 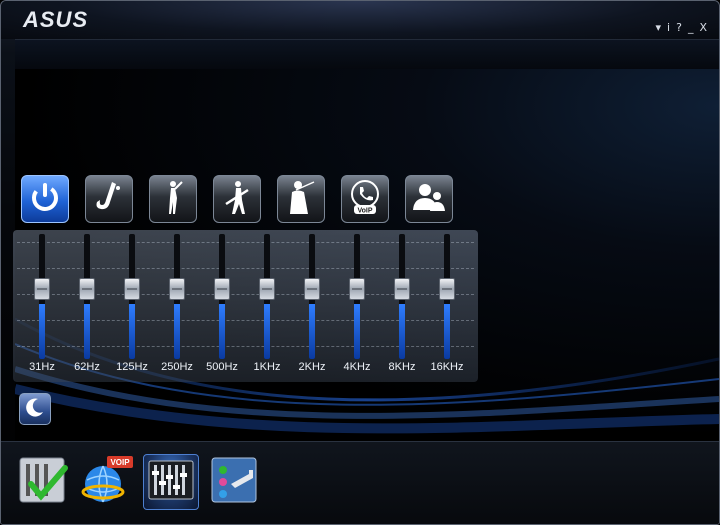 I want to click on eq-band-label: 125Hz, so click(x=132, y=367).